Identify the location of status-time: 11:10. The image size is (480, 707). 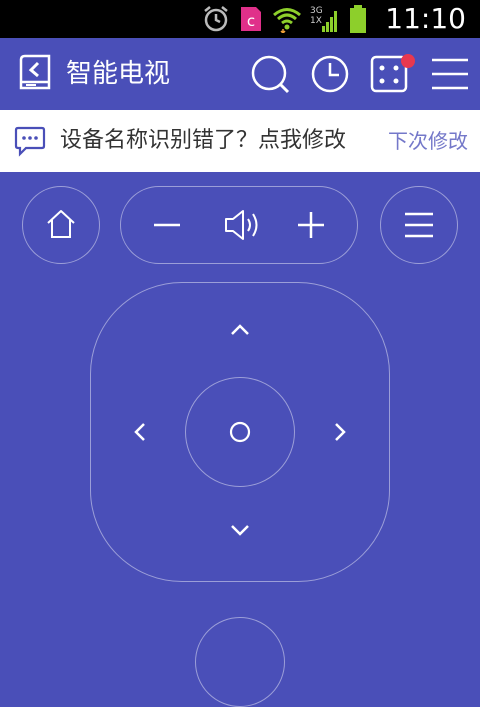
(425, 18).